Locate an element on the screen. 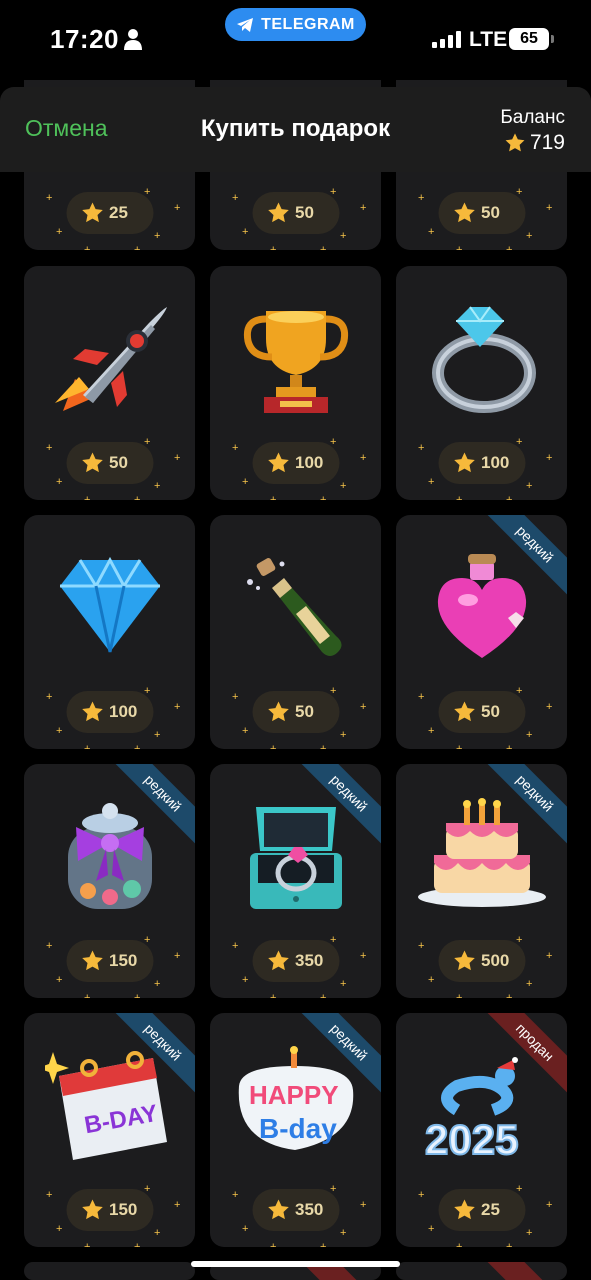 The image size is (591, 1280). gift-card: ++++++++350редкий is located at coordinates (295, 881).